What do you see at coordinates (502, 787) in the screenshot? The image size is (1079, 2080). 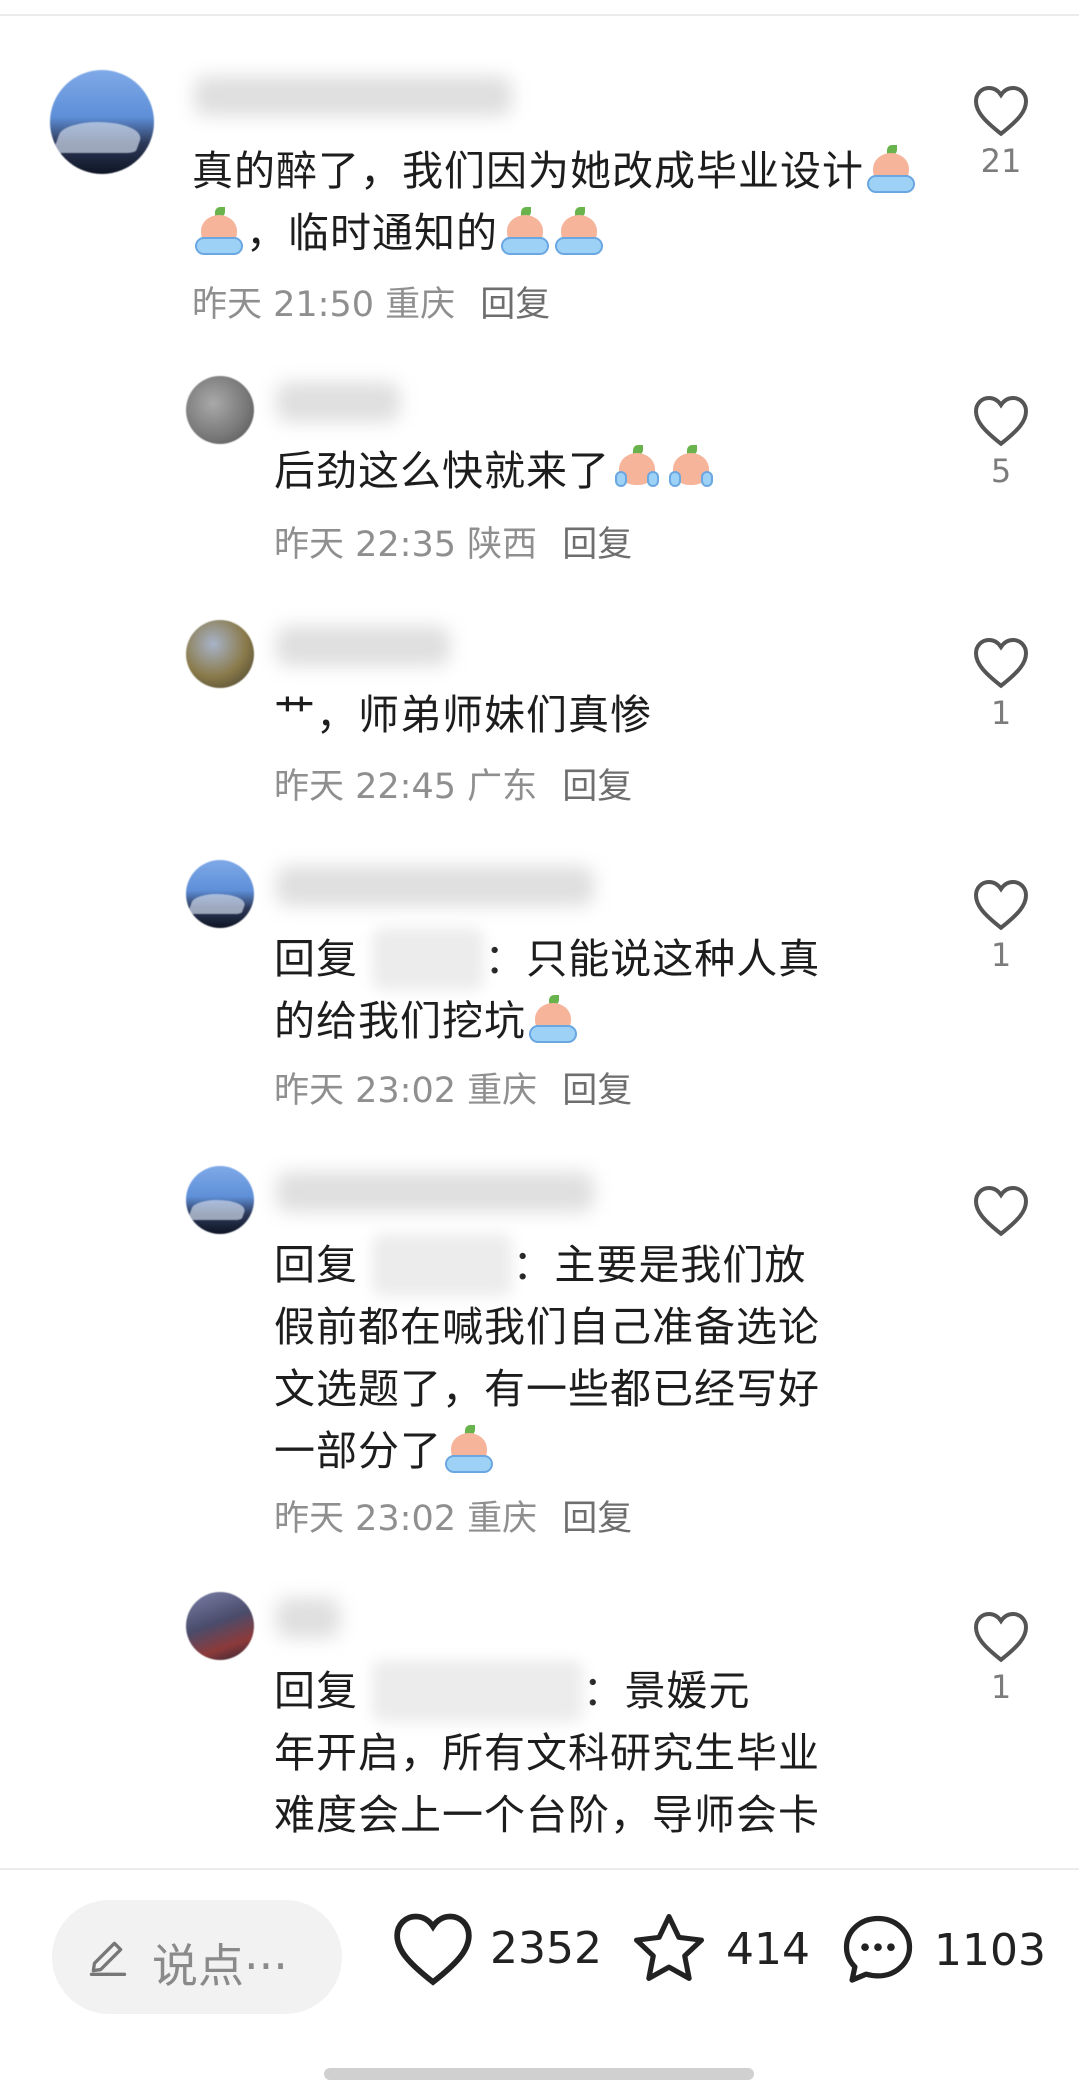 I see `comment-location: 广东` at bounding box center [502, 787].